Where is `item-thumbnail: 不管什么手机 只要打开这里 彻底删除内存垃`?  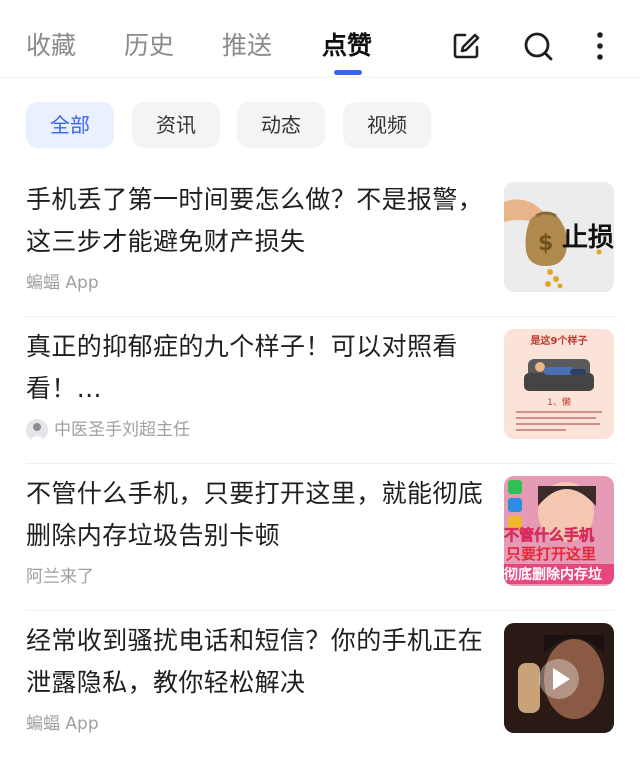 item-thumbnail: 不管什么手机 只要打开这里 彻底删除内存垃 is located at coordinates (559, 531).